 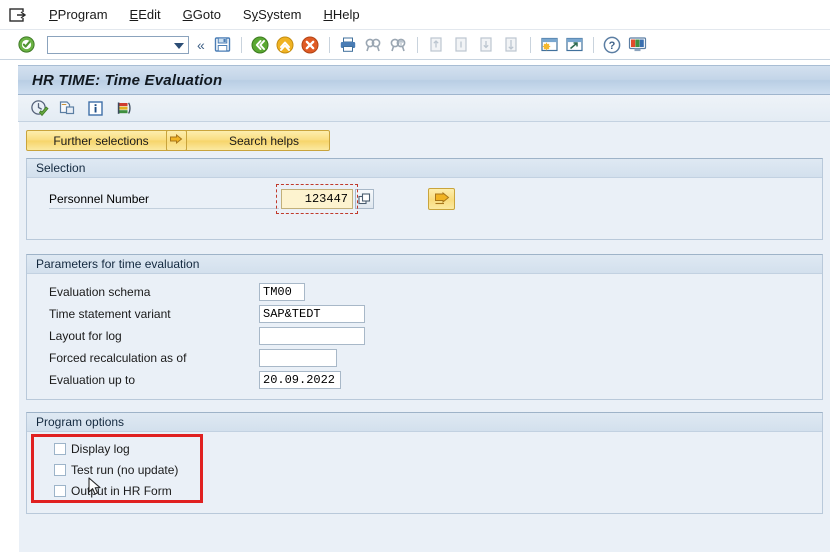 I want to click on evaluation-up-to-row: Evaluation up to, so click(x=424, y=380).